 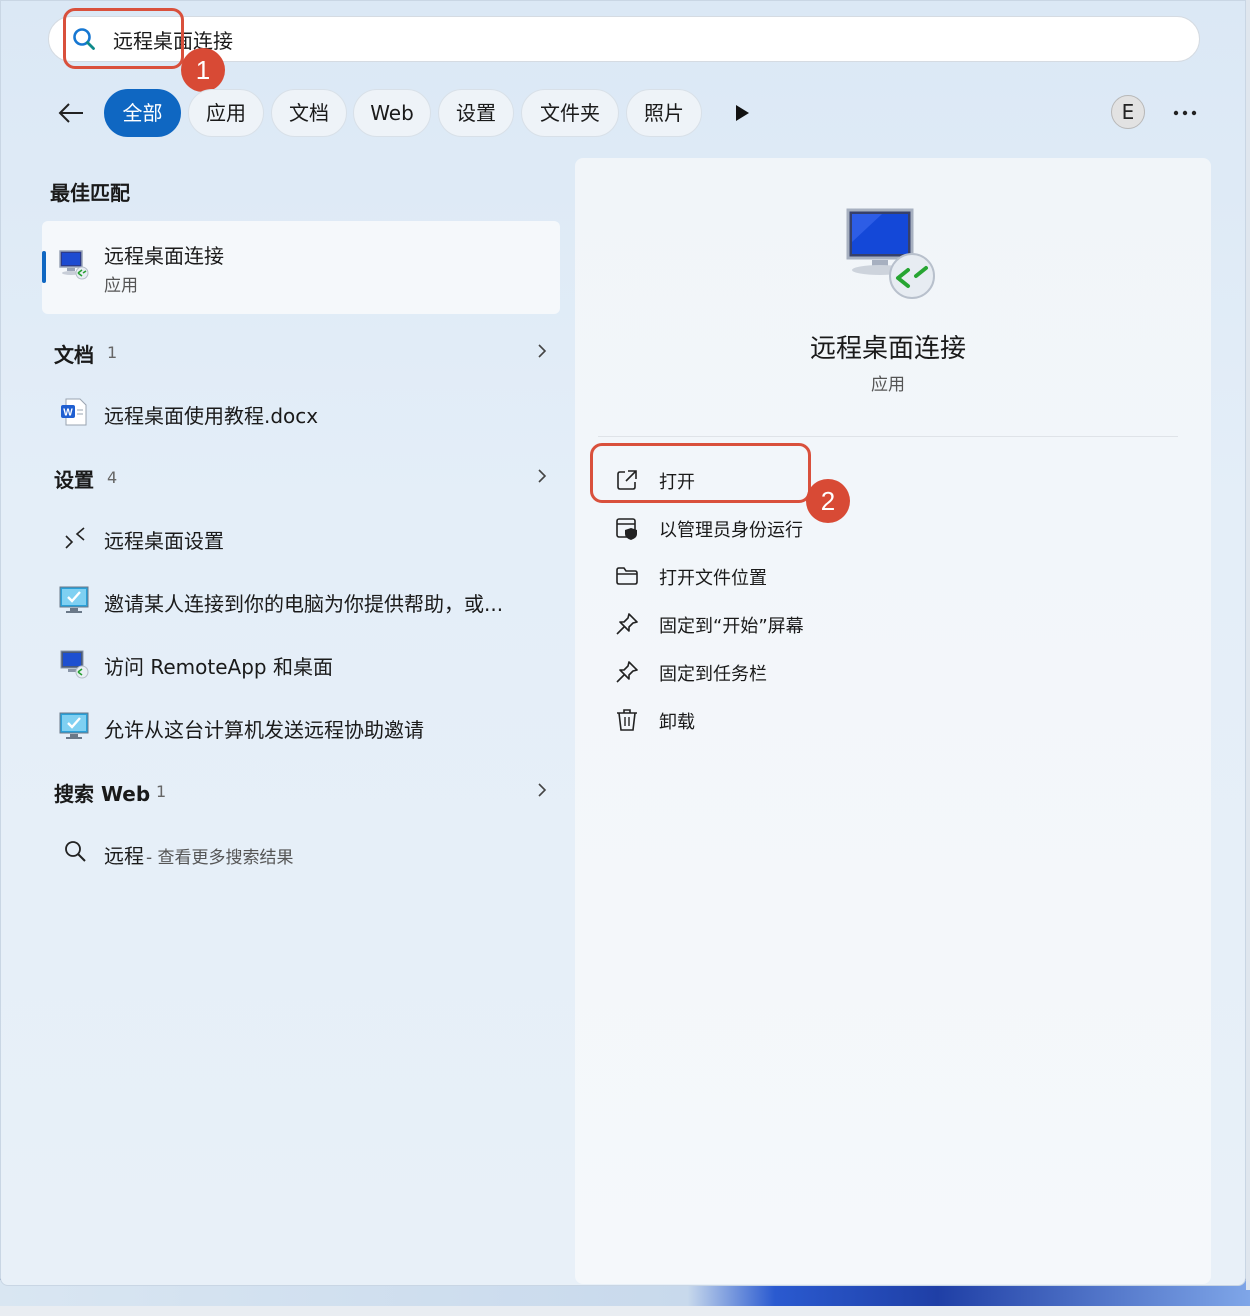 I want to click on preview-divider, so click(x=888, y=436).